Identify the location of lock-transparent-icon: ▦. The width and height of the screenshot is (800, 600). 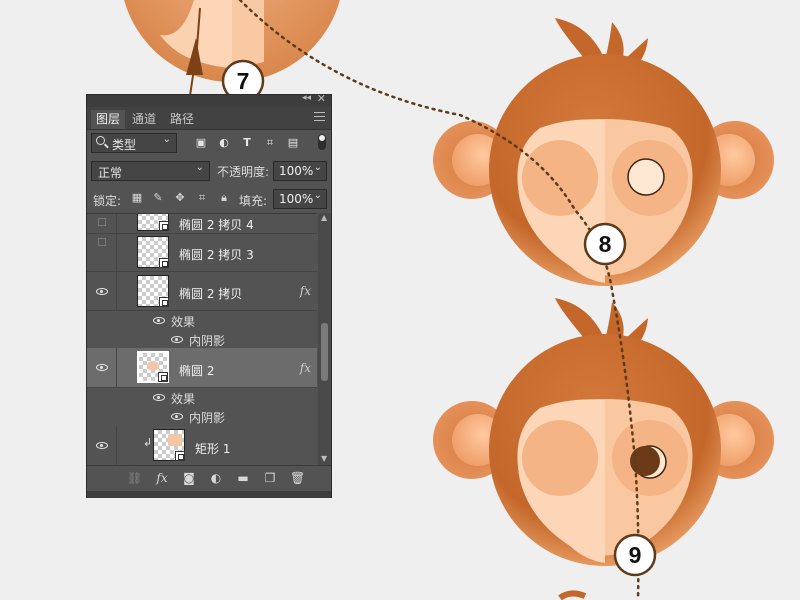
(137, 198).